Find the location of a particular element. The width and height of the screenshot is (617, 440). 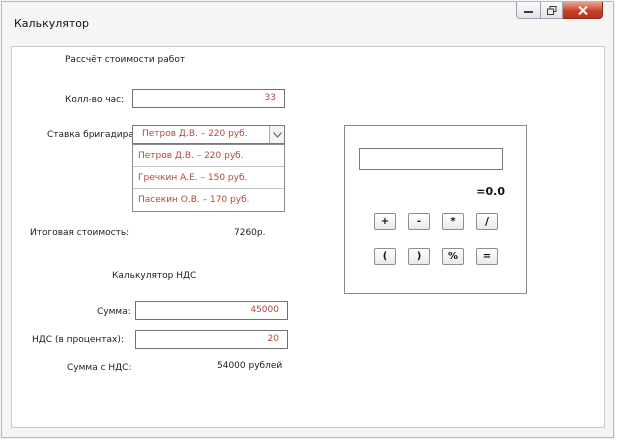

key-minus-button: - is located at coordinates (419, 221).